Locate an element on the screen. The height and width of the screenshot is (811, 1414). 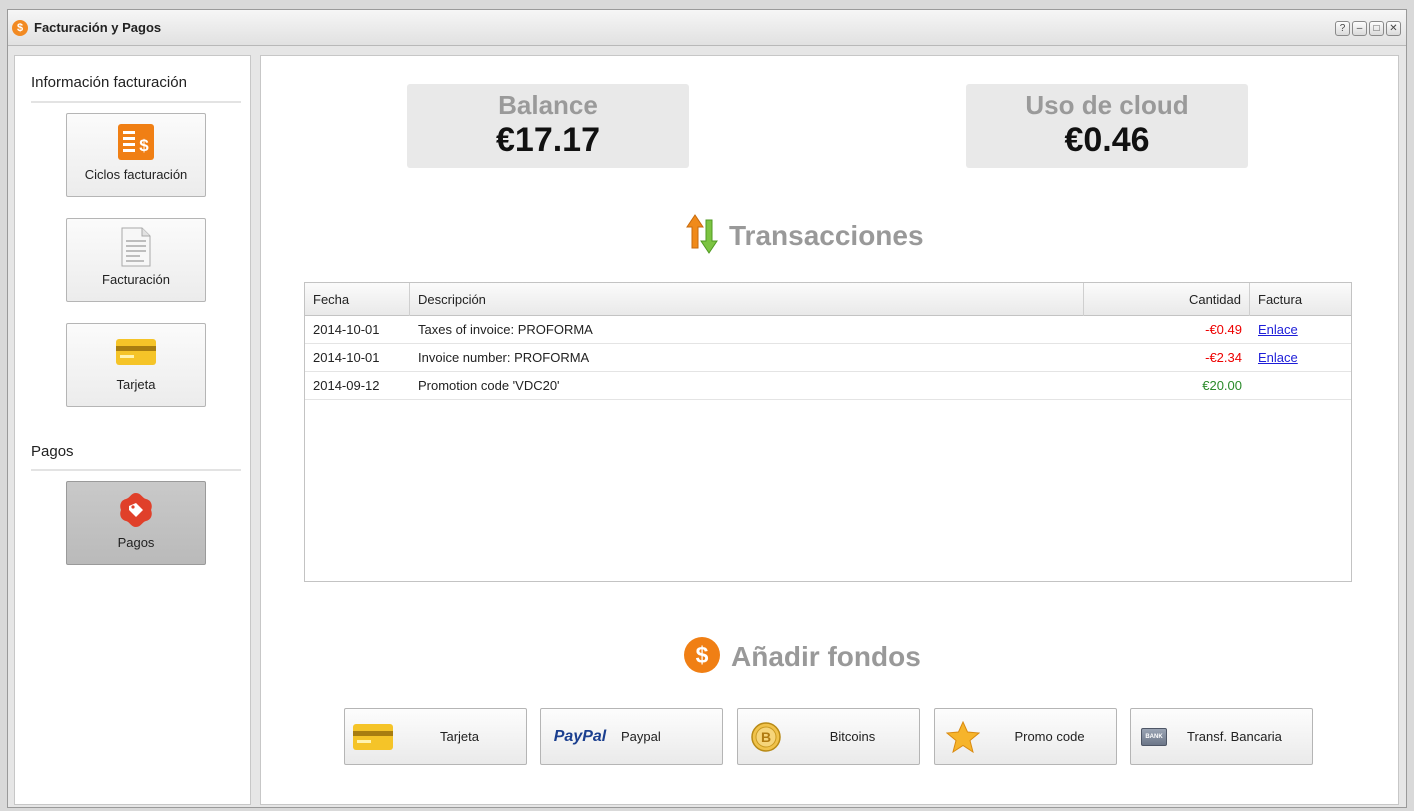
billing-cycles-icon: $ is located at coordinates (136, 142).